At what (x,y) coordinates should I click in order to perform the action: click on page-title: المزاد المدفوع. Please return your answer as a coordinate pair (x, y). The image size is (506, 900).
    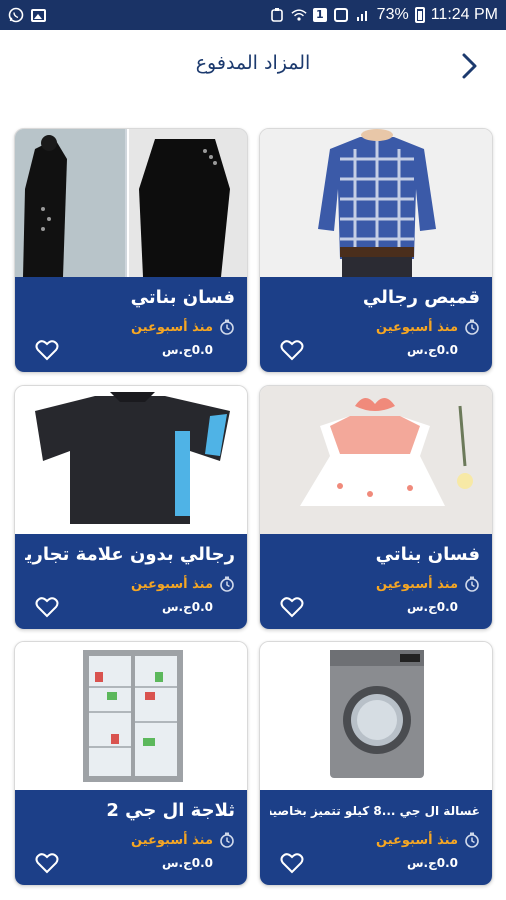
    Looking at the image, I should click on (253, 63).